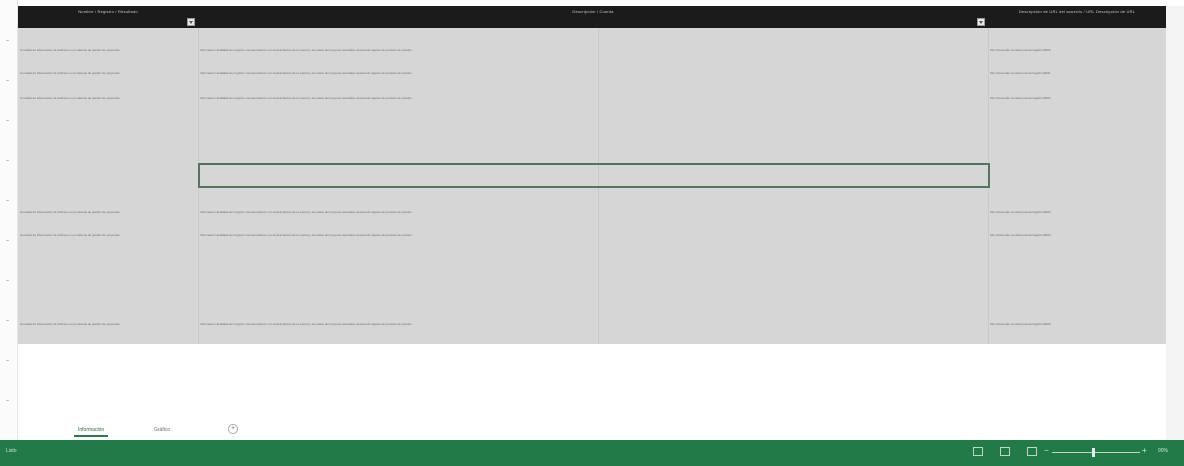  Describe the element at coordinates (9, 220) in the screenshot. I see `row-ruler` at that location.